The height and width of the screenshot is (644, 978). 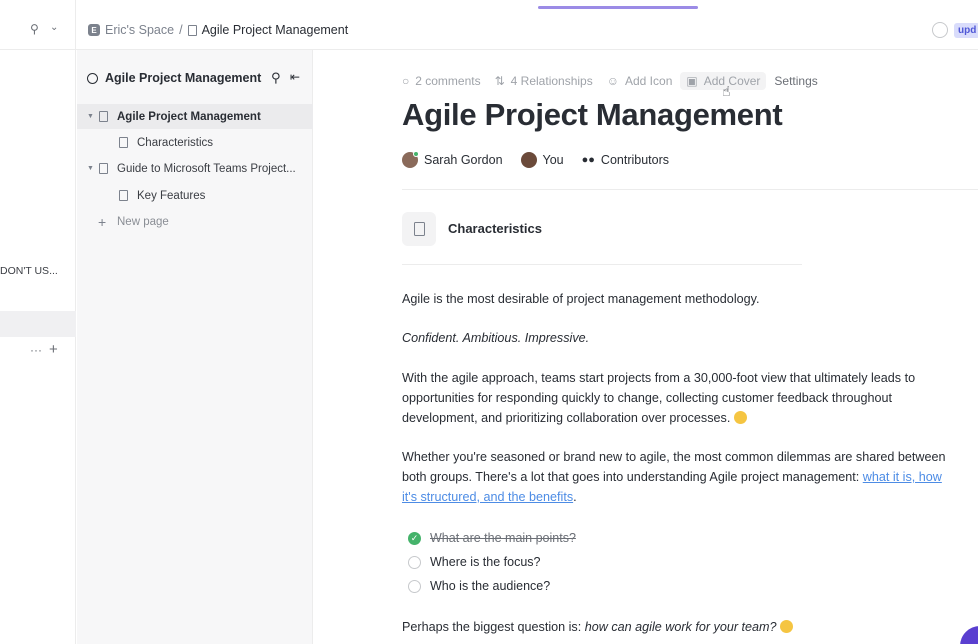 What do you see at coordinates (195, 221) in the screenshot?
I see `tree-item-new-page: + New page` at bounding box center [195, 221].